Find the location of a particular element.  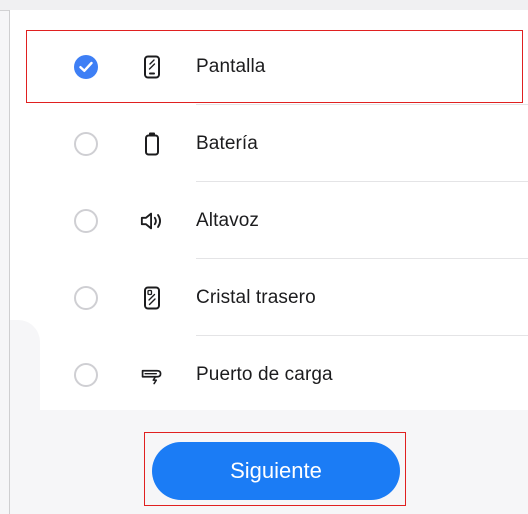

option-row-cristal-trasero: Cristal trasero is located at coordinates (269, 297).